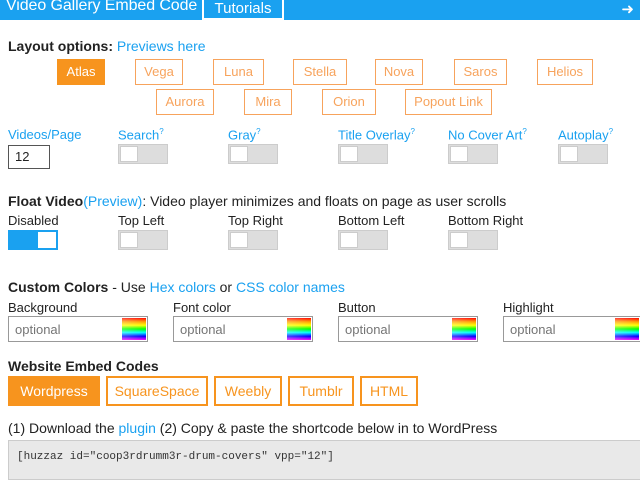  Describe the element at coordinates (253, 240) in the screenshot. I see `float-top-right-toggle` at that location.